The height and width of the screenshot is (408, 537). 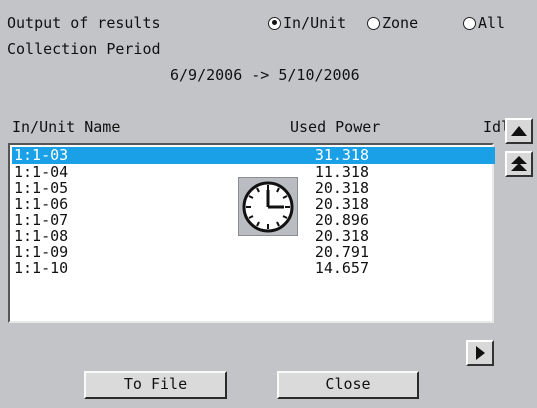 I want to click on unit-name: 1:1-06, so click(x=41, y=204).